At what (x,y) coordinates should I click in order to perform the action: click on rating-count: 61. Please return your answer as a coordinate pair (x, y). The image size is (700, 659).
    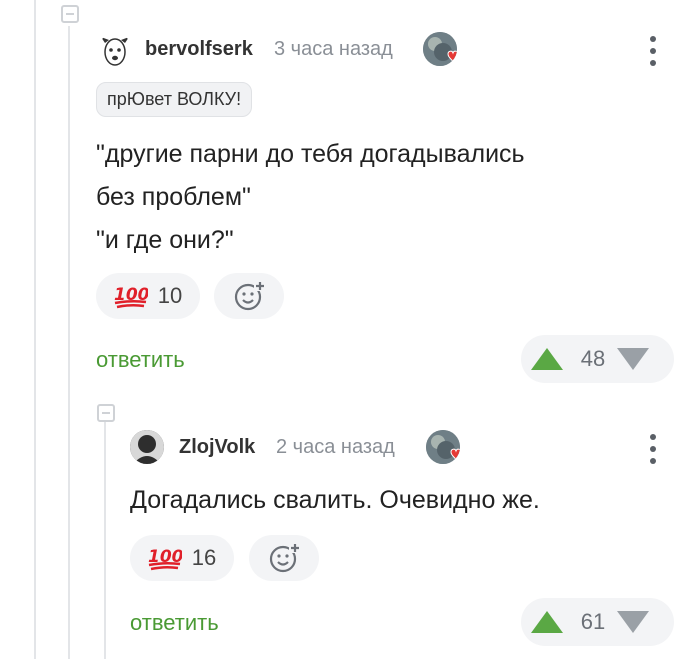
    Looking at the image, I should click on (593, 621).